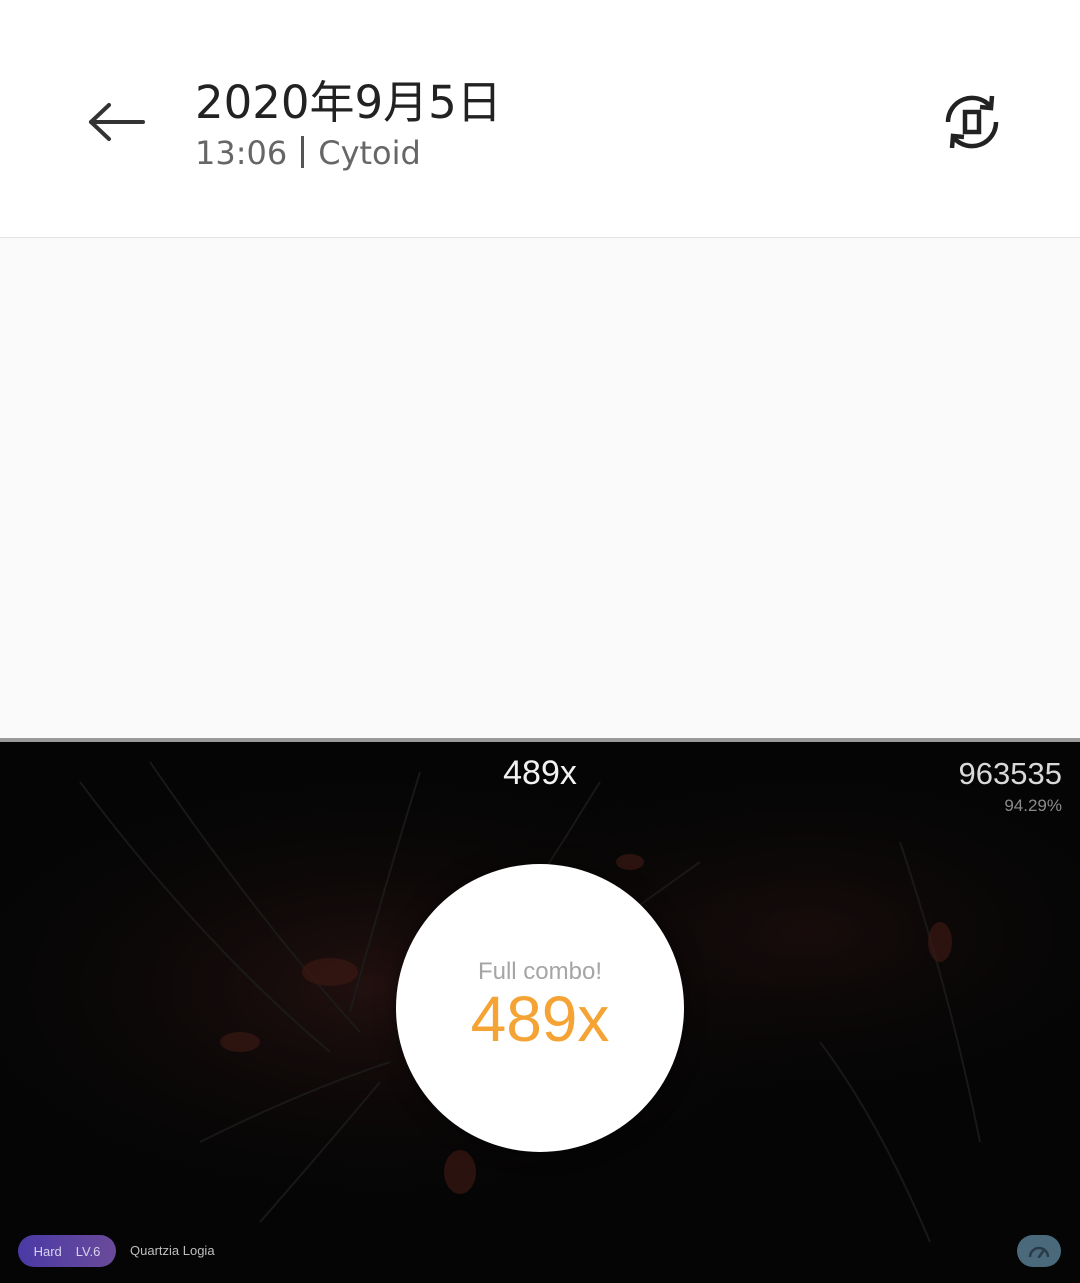 This screenshot has height=1283, width=1080. What do you see at coordinates (172, 1250) in the screenshot?
I see `song-title: Quartzia Logia` at bounding box center [172, 1250].